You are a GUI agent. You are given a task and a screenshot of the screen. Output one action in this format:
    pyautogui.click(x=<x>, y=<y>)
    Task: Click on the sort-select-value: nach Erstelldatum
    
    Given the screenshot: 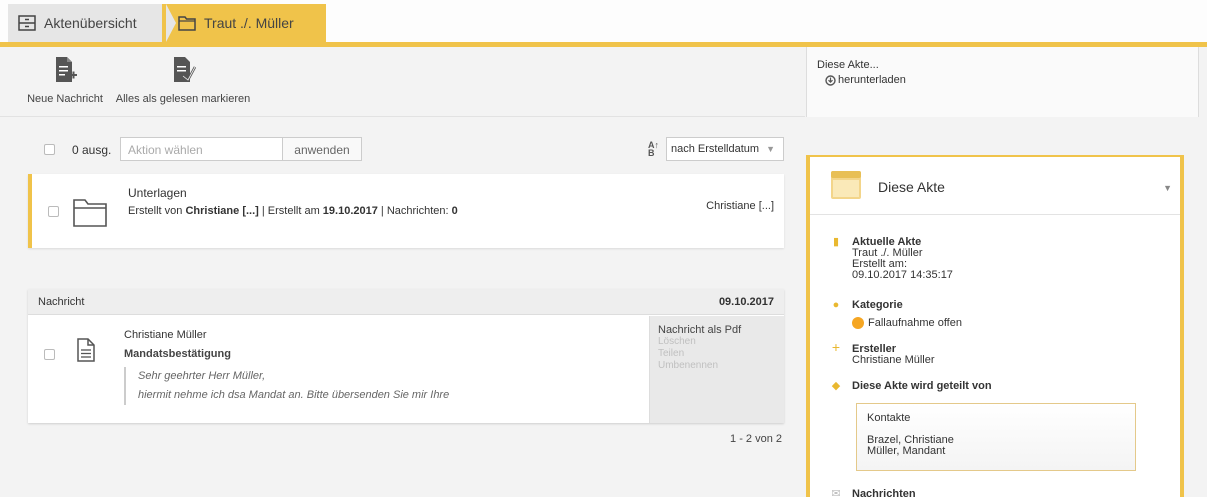 What is the action you would take?
    pyautogui.click(x=715, y=149)
    